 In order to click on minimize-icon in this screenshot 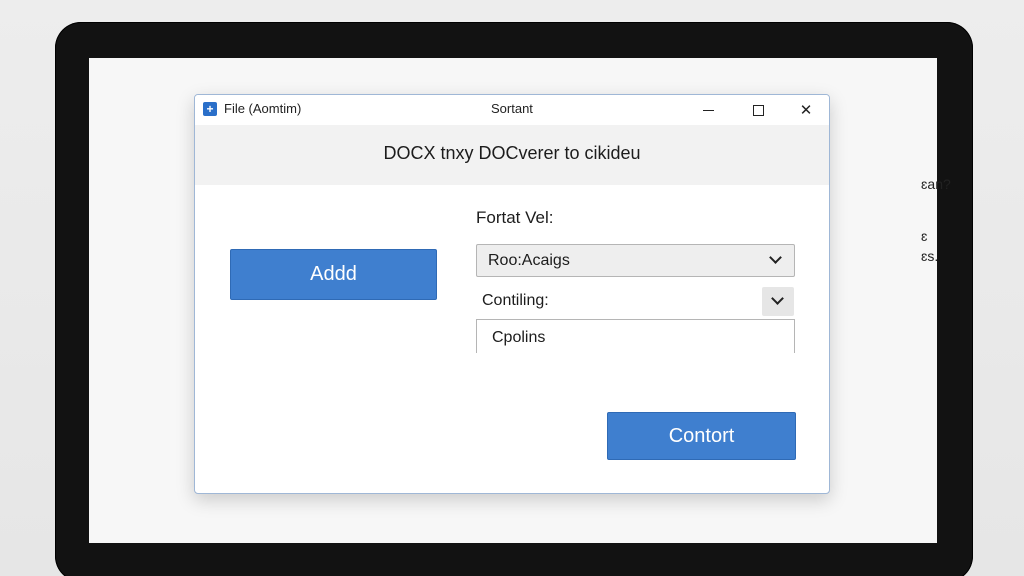, I will do `click(708, 110)`.